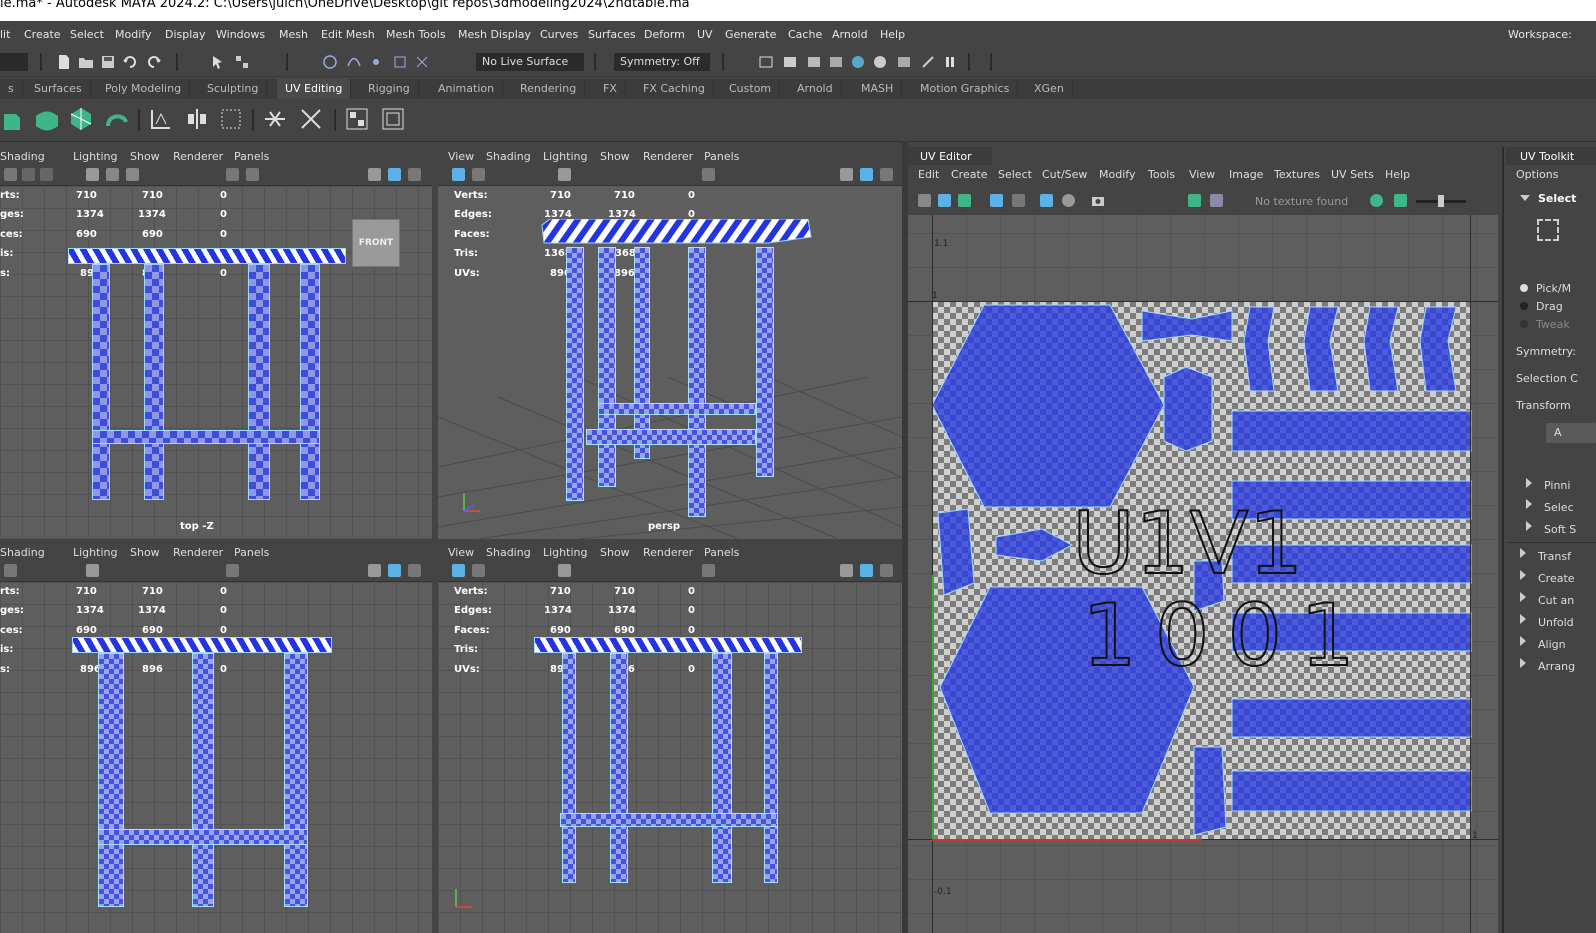 This screenshot has height=933, width=1596. I want to click on vp-menu-renderer: Renderer, so click(198, 552).